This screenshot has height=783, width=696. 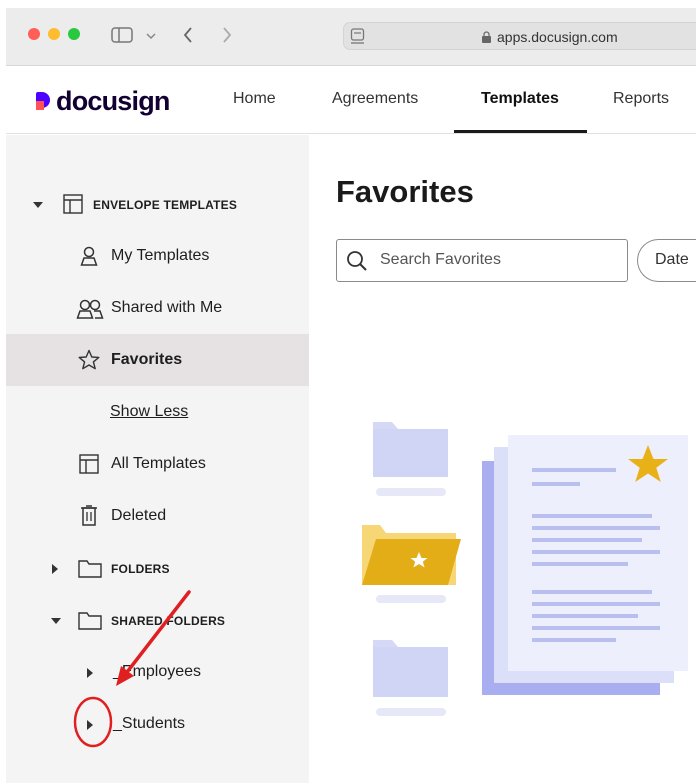 I want to click on star-icon, so click(x=89, y=359).